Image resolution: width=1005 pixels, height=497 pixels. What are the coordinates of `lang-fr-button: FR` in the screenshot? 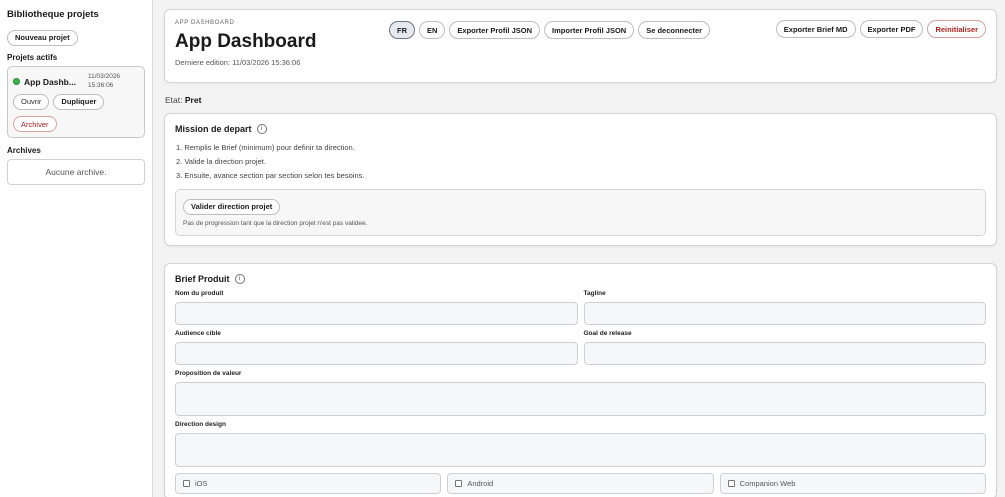 It's located at (402, 30).